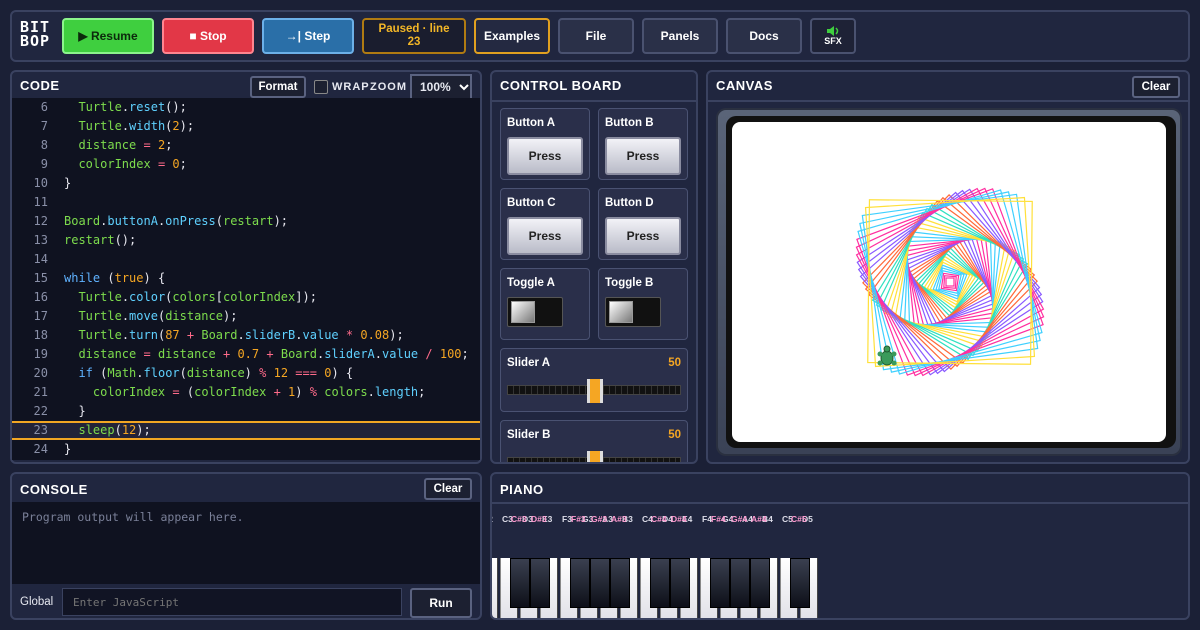 The width and height of the screenshot is (1200, 630). What do you see at coordinates (643, 156) in the screenshot?
I see `button-b-press: Press` at bounding box center [643, 156].